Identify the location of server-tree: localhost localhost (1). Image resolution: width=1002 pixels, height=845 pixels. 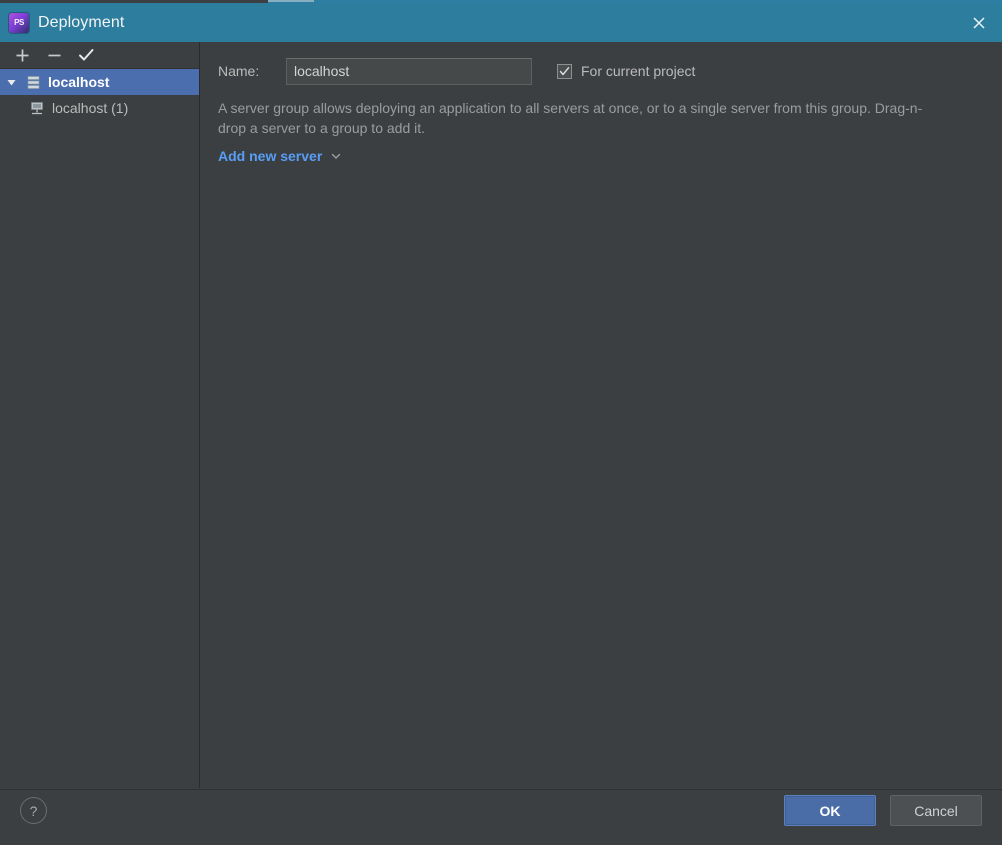
(99, 95).